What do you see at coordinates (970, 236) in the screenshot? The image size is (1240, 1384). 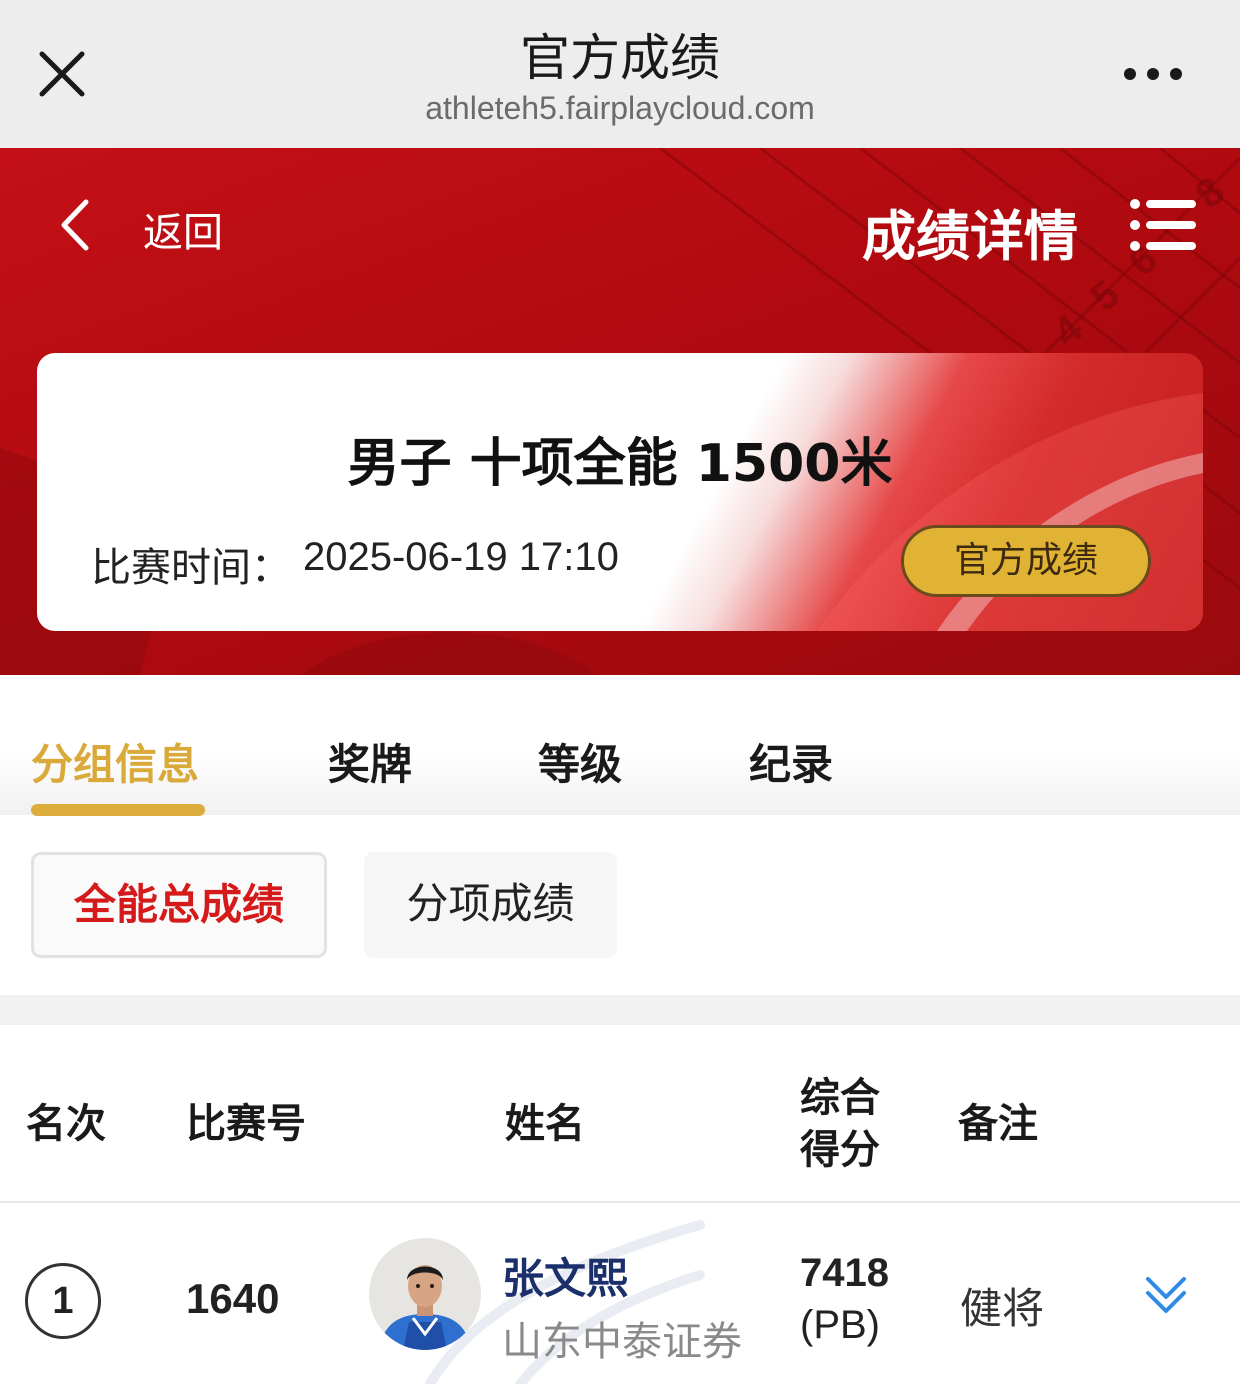 I see `page-title: 成绩详情` at bounding box center [970, 236].